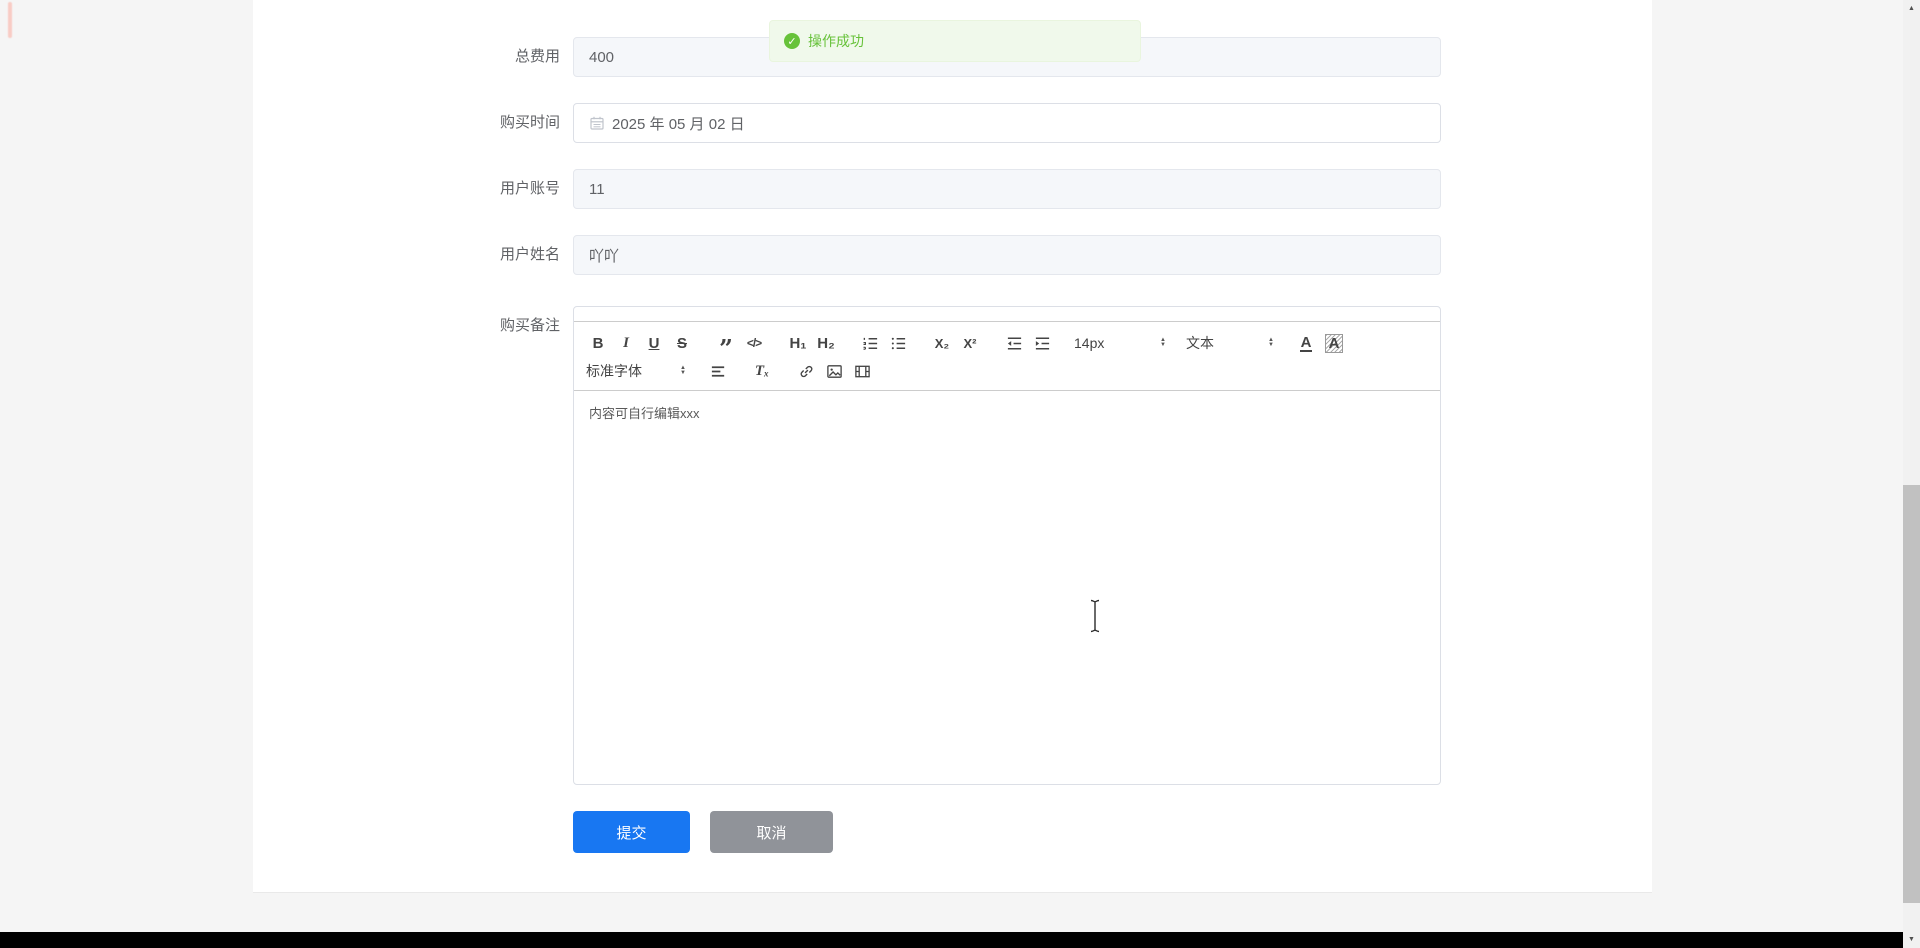  What do you see at coordinates (942, 343) in the screenshot?
I see `subscript-button: X₂` at bounding box center [942, 343].